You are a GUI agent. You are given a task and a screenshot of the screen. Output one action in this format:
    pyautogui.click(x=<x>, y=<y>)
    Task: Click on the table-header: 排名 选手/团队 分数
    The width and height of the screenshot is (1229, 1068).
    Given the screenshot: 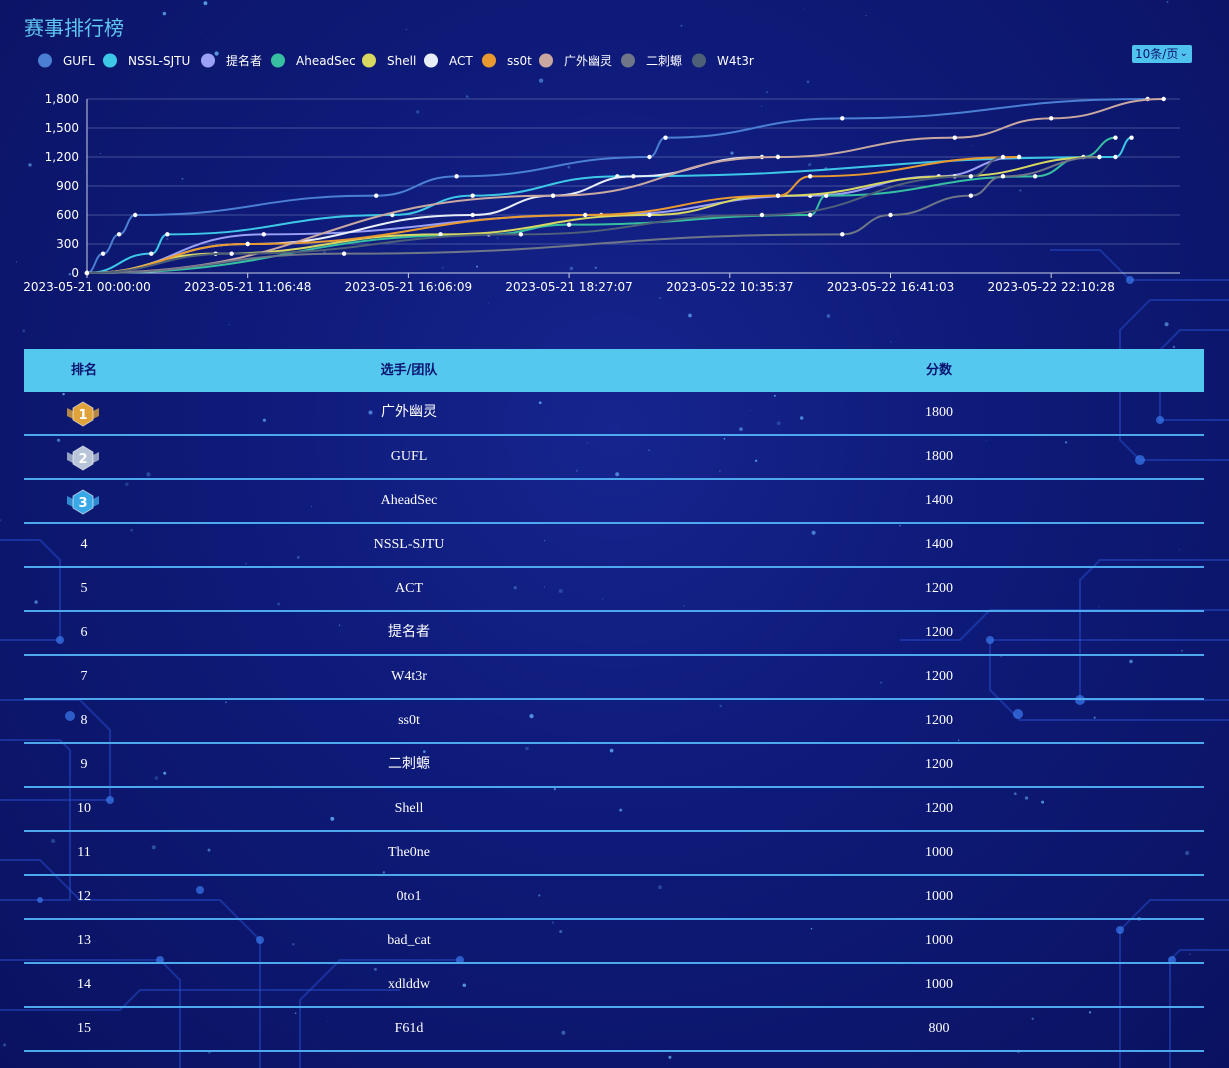 What is the action you would take?
    pyautogui.click(x=614, y=370)
    